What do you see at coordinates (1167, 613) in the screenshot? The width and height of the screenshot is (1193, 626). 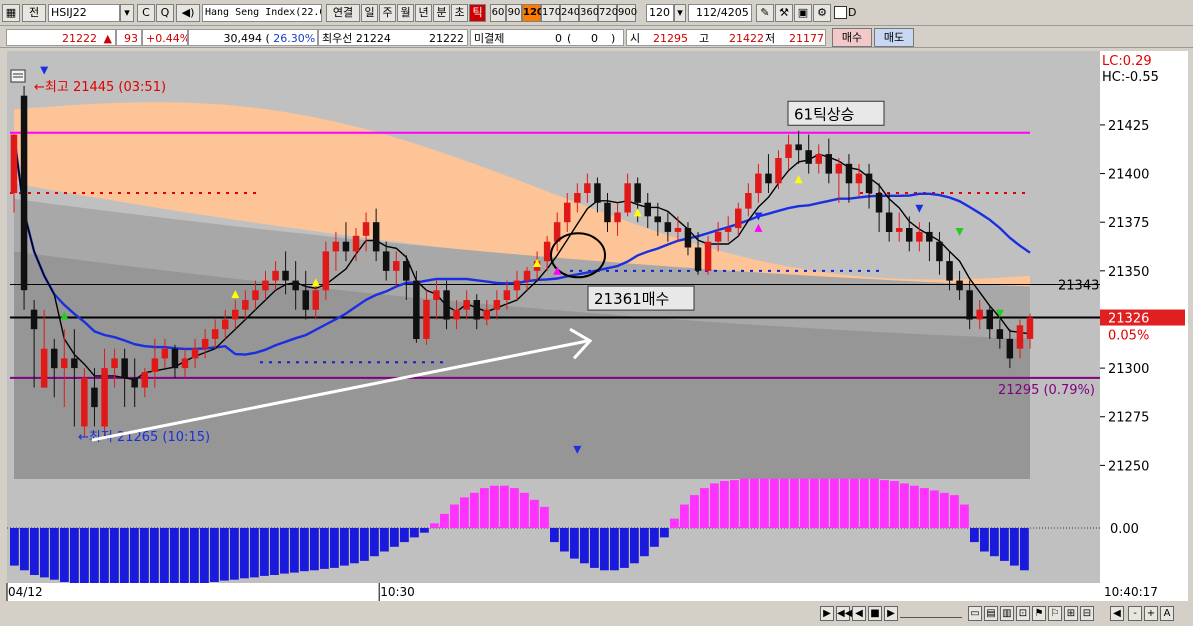 I see `auto-scale-button: A` at bounding box center [1167, 613].